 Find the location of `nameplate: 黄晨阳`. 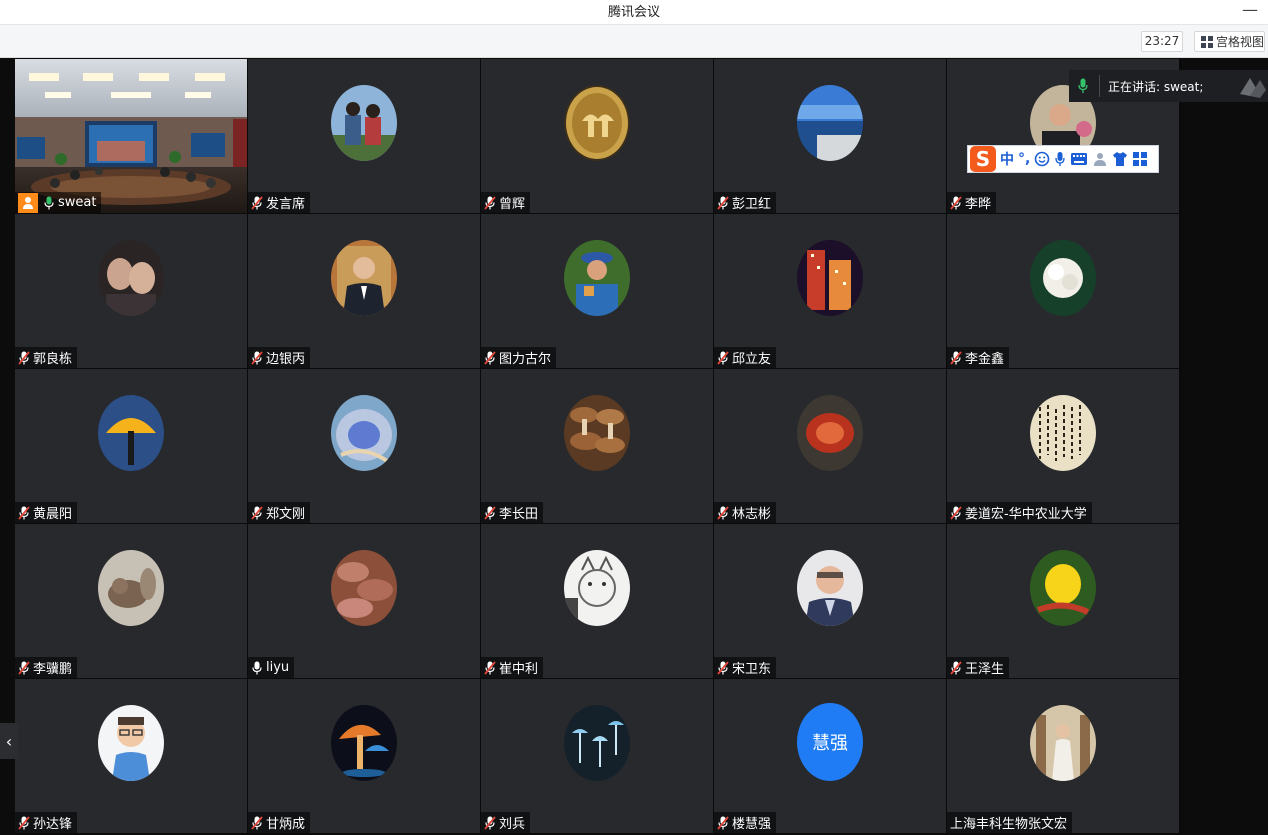

nameplate: 黄晨阳 is located at coordinates (46, 512).